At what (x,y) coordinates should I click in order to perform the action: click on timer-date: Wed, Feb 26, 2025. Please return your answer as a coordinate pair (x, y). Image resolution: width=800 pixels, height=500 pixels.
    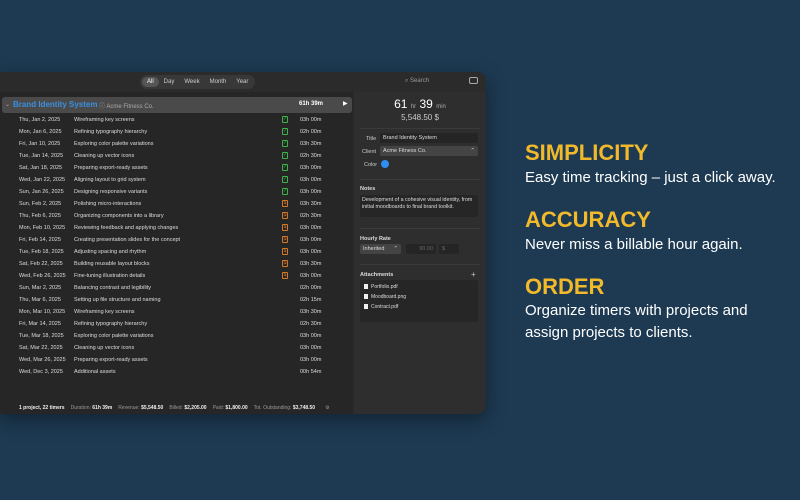
    Looking at the image, I should click on (42, 276).